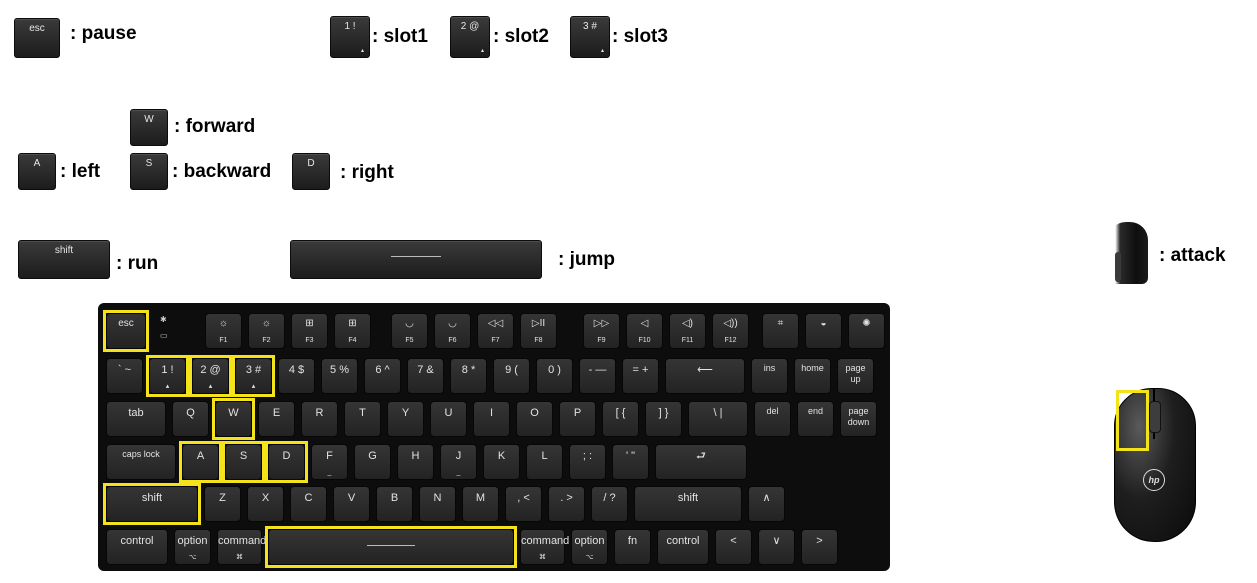 This screenshot has width=1257, height=583. I want to click on key-0-8: ▷II F8, so click(538, 331).